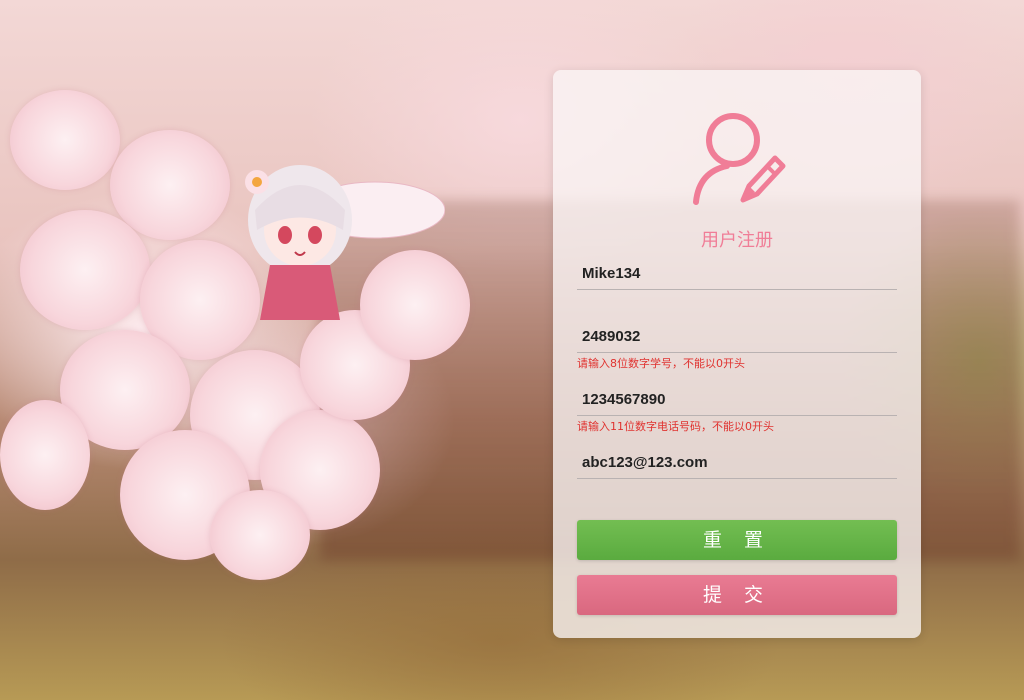 The height and width of the screenshot is (700, 1024). Describe the element at coordinates (737, 240) in the screenshot. I see `page-title: 用户注册` at that location.